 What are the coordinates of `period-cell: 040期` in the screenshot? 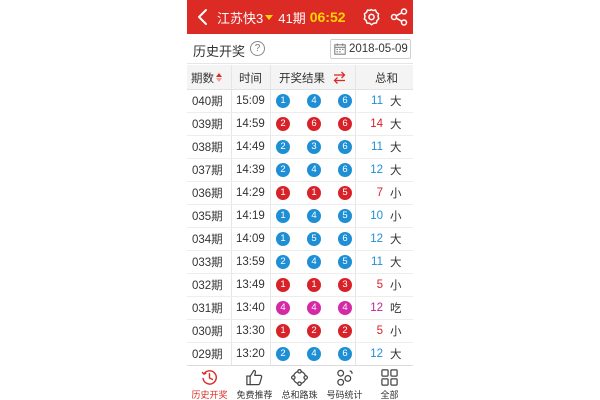 It's located at (207, 102).